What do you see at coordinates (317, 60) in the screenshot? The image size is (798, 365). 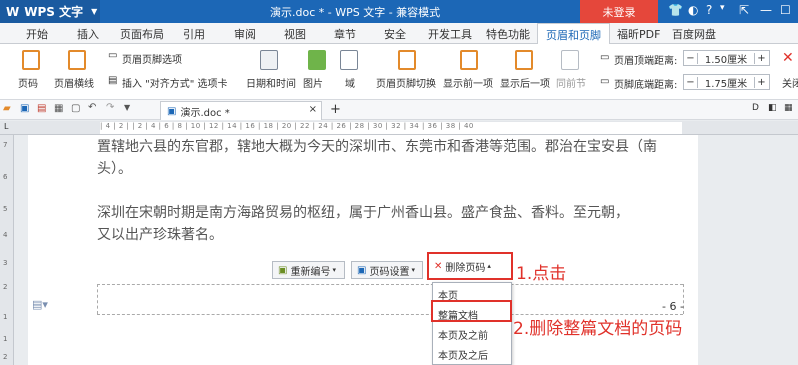 I see `picture-icon` at bounding box center [317, 60].